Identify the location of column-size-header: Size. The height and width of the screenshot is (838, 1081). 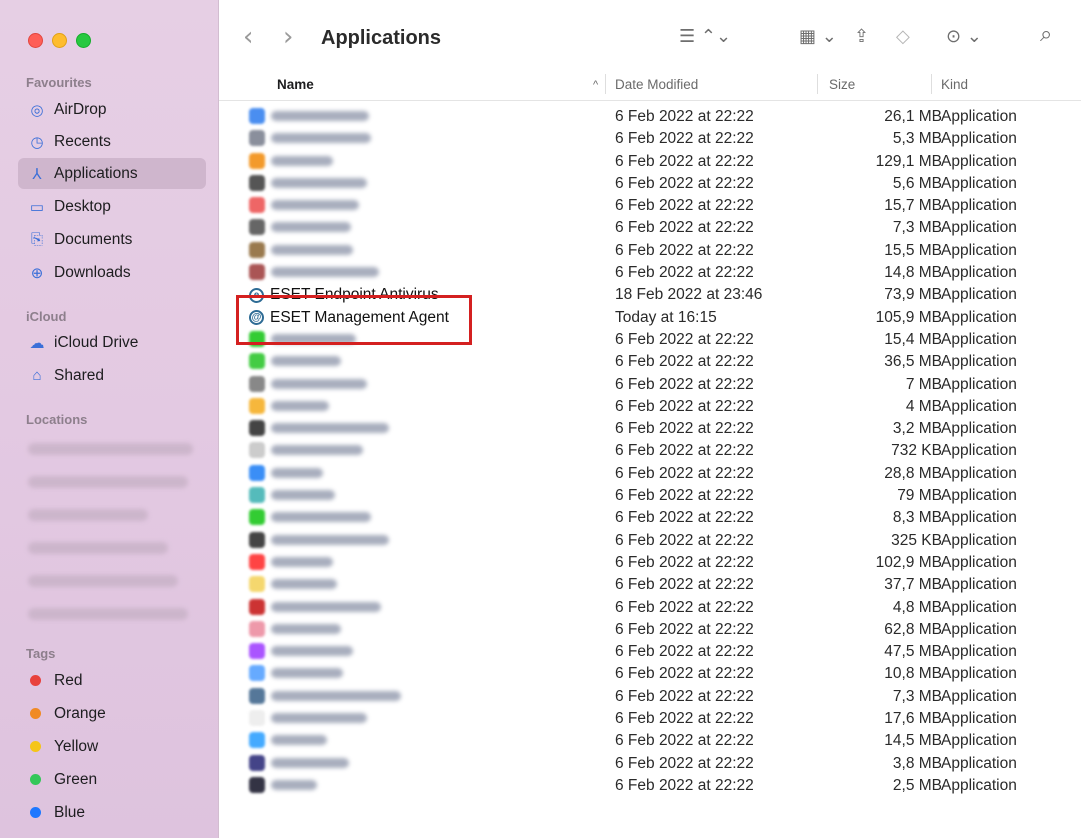
(842, 84).